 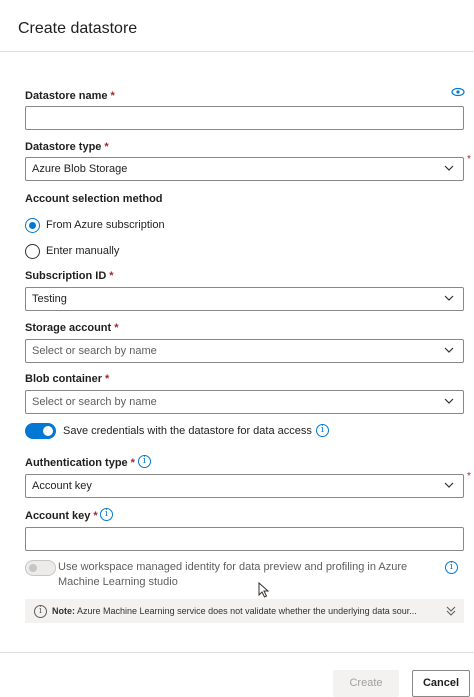 What do you see at coordinates (244, 539) in the screenshot?
I see `account-key-input` at bounding box center [244, 539].